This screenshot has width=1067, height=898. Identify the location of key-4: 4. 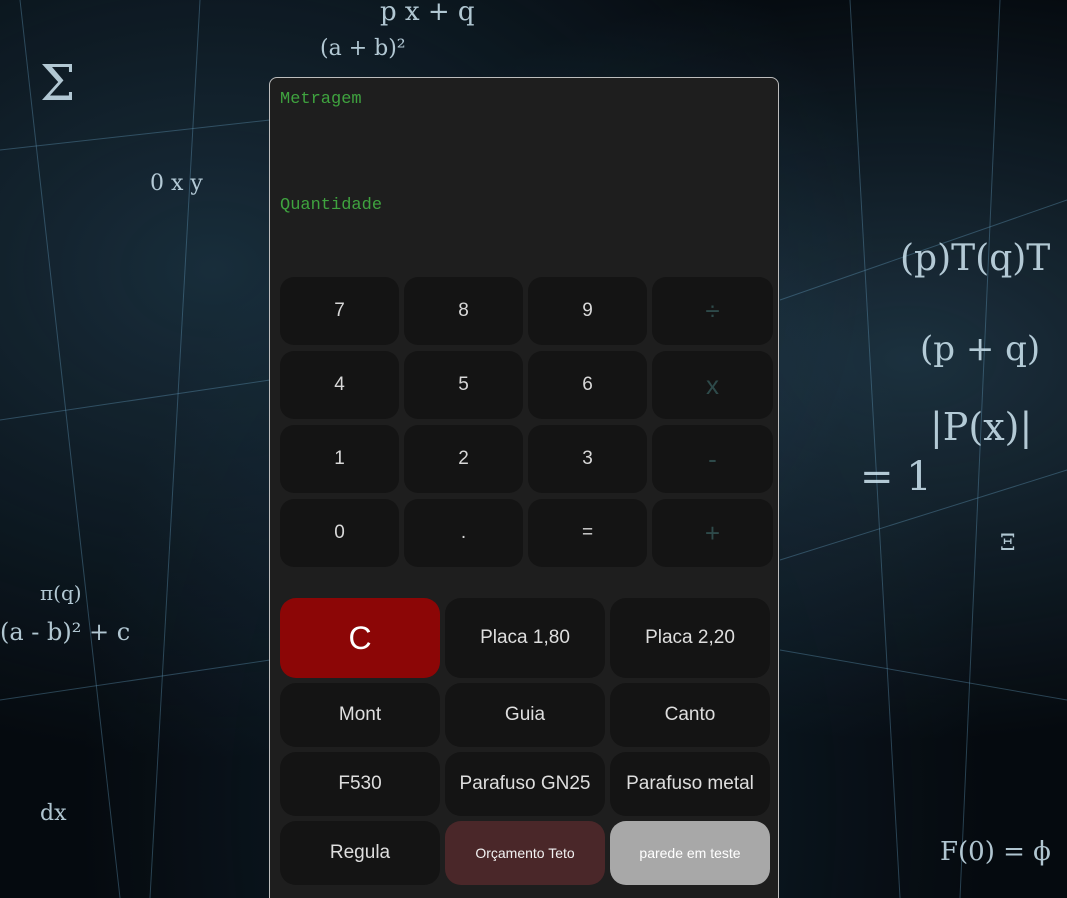
(339, 385).